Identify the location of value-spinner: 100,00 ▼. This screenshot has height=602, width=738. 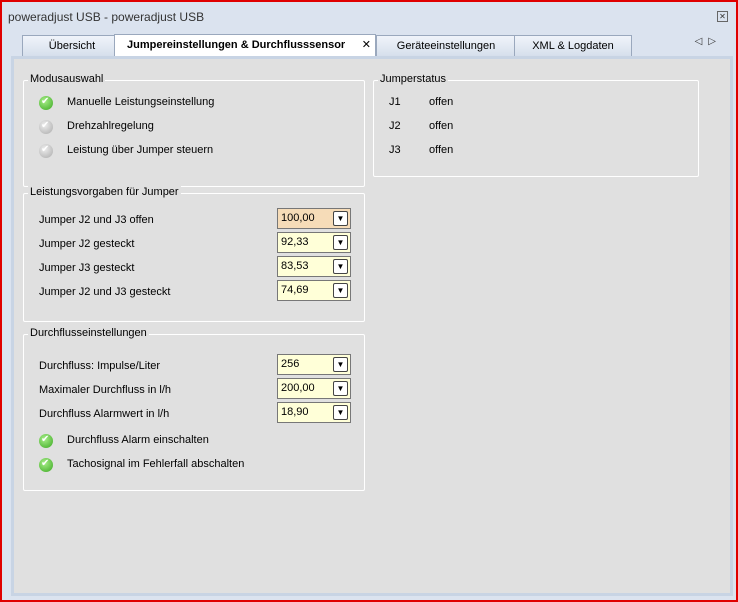
(314, 218).